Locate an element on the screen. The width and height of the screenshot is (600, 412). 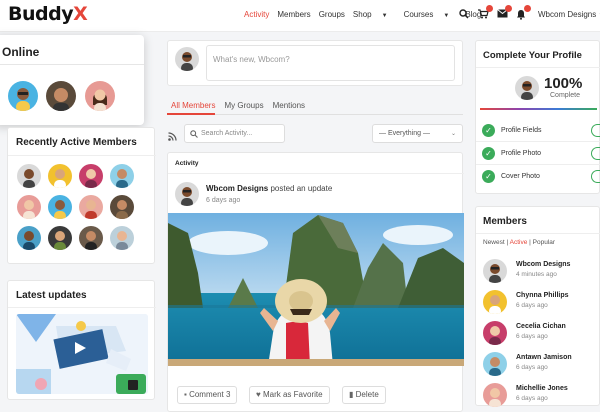
comment-label: Comment 3 is located at coordinates (210, 394).